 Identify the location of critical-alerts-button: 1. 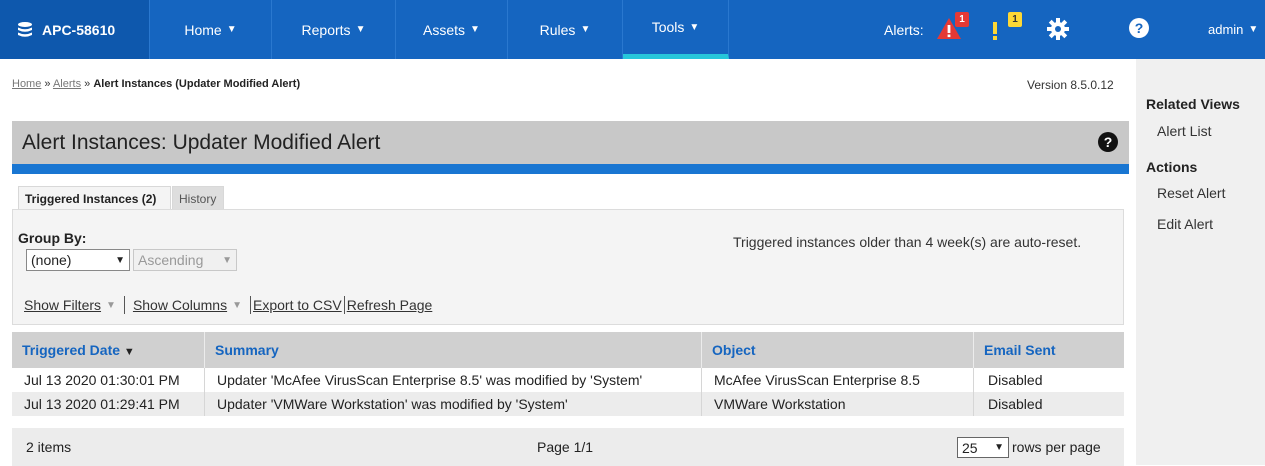
(952, 28).